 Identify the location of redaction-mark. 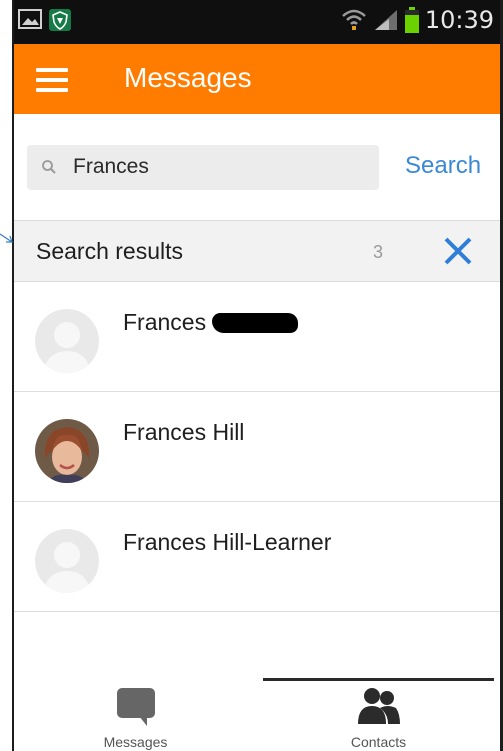
(255, 323).